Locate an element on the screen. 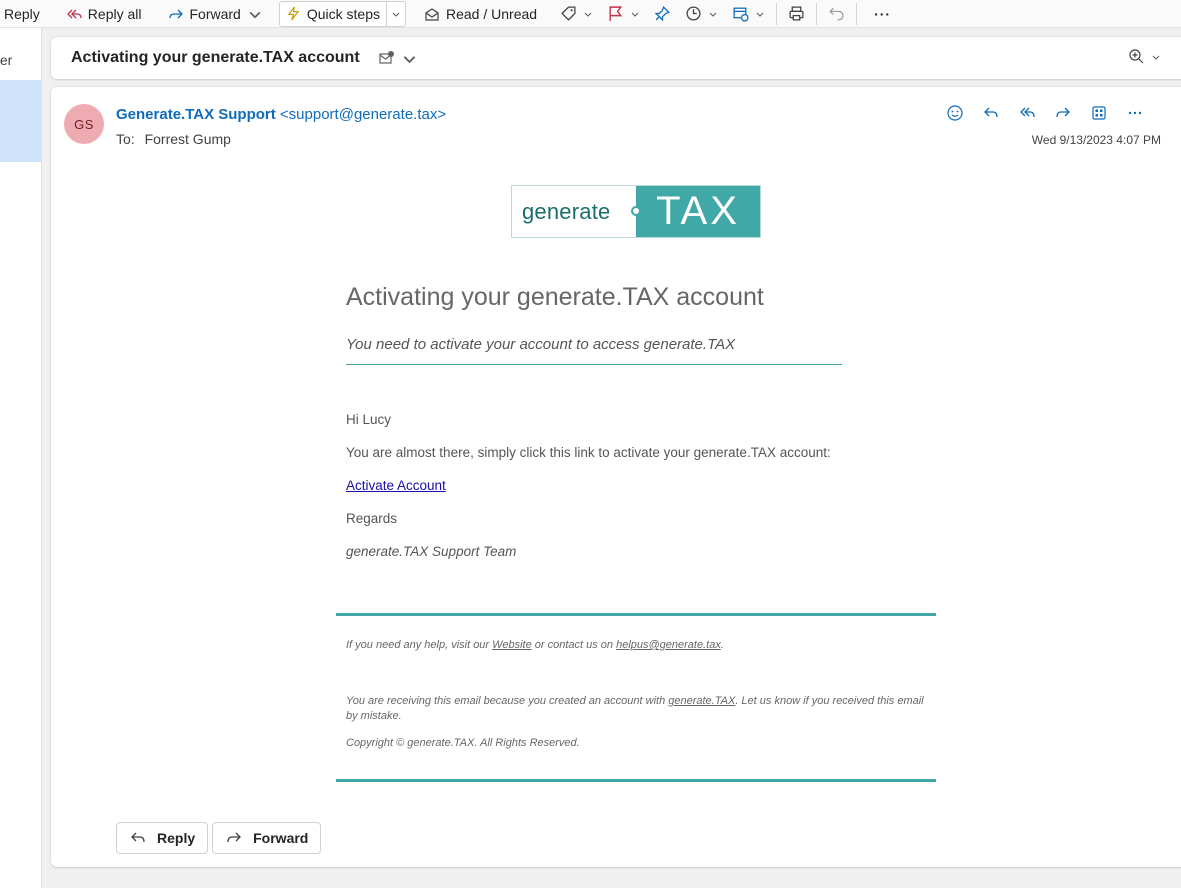  more-icon: ··· is located at coordinates (883, 13).